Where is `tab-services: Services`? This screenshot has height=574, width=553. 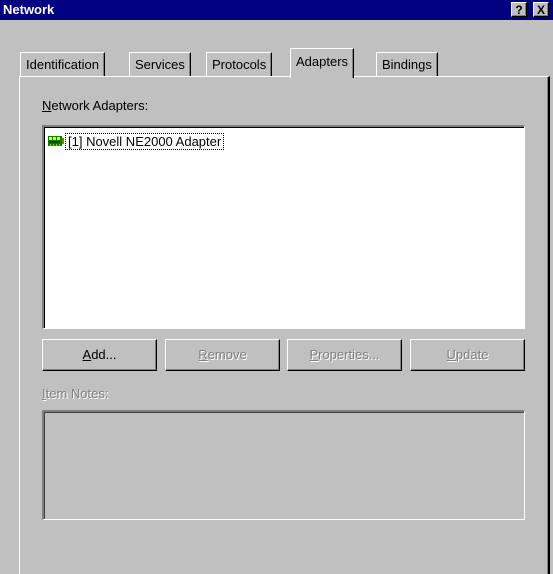
tab-services: Services is located at coordinates (160, 64).